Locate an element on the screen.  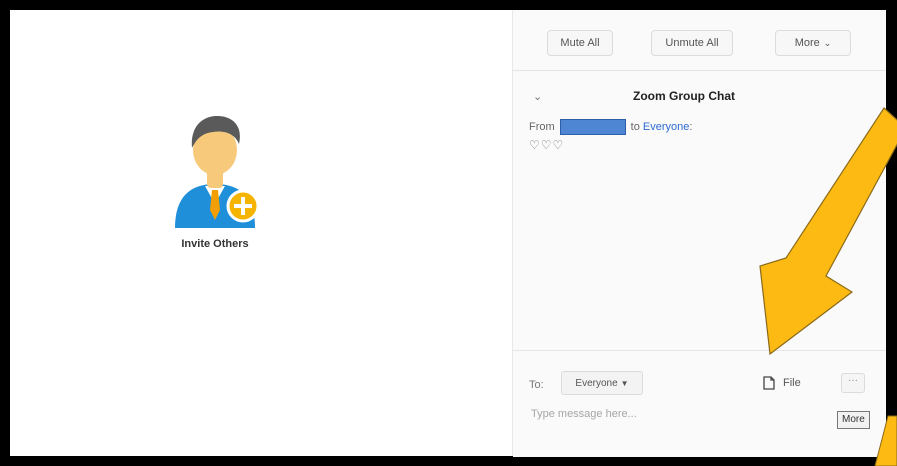
file-label: File is located at coordinates (792, 383).